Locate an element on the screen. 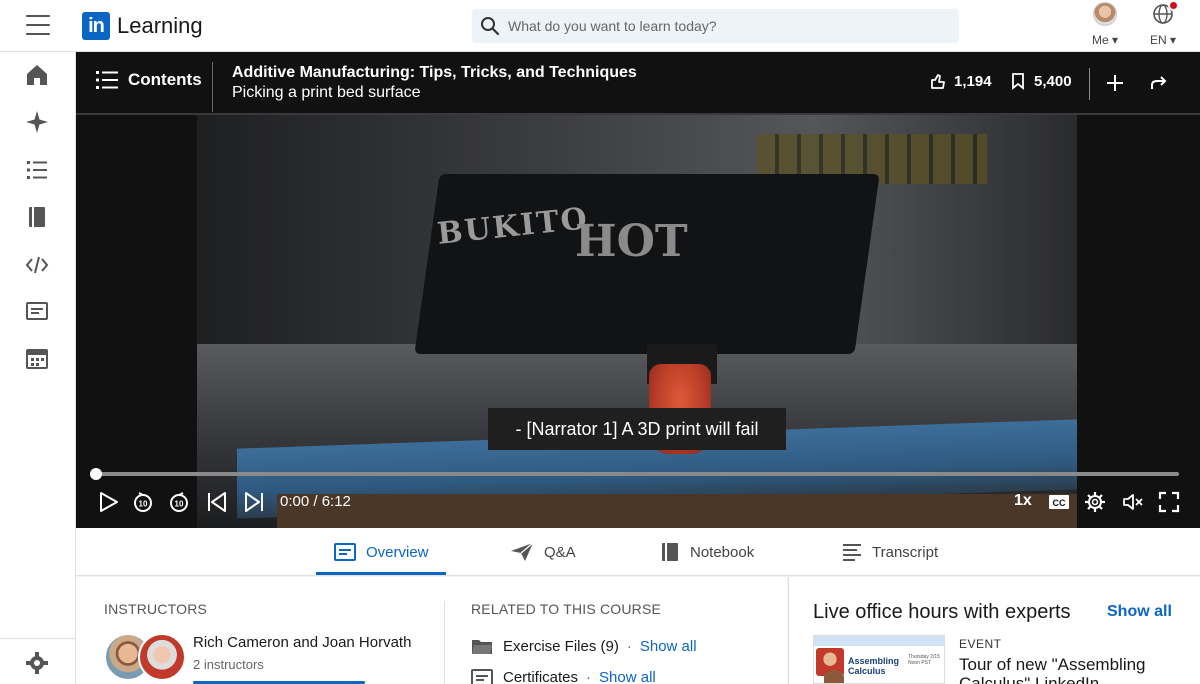 This screenshot has height=684, width=1200. save-count: 5,400 is located at coordinates (1053, 81).